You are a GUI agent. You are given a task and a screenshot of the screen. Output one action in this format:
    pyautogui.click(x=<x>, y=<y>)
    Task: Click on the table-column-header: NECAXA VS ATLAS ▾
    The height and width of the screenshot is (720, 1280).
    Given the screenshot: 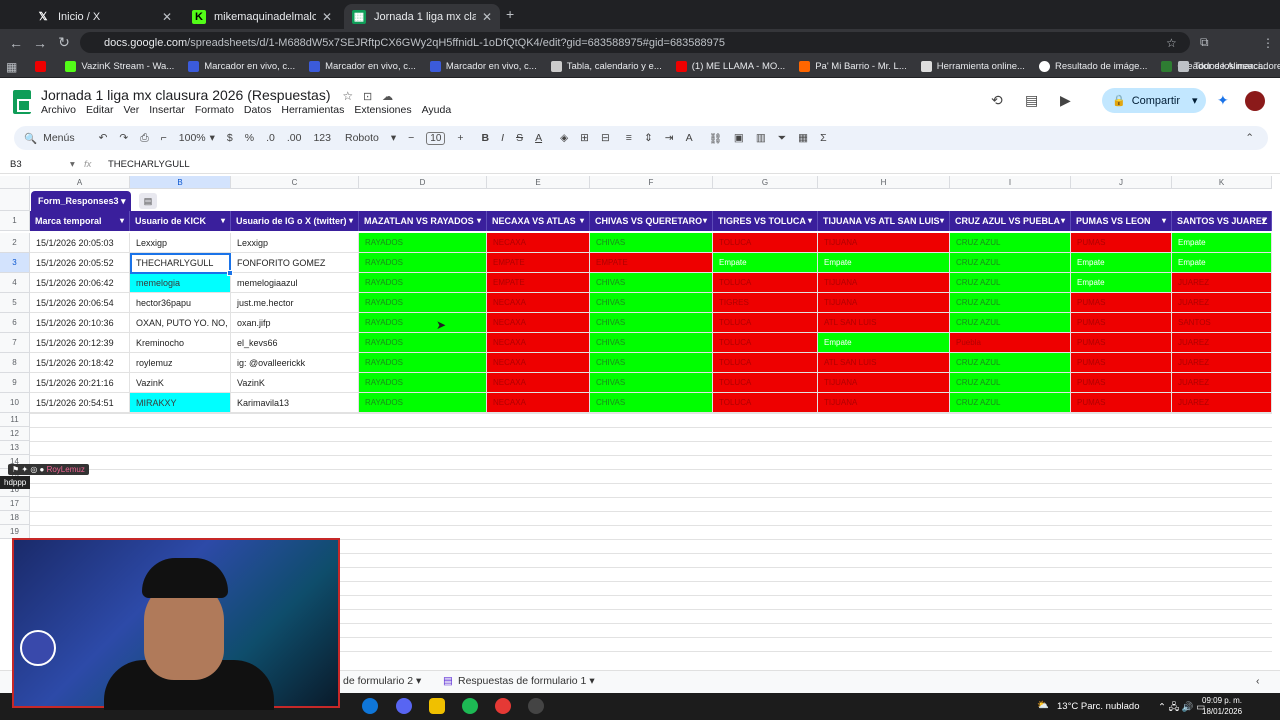 What is the action you would take?
    pyautogui.click(x=538, y=221)
    